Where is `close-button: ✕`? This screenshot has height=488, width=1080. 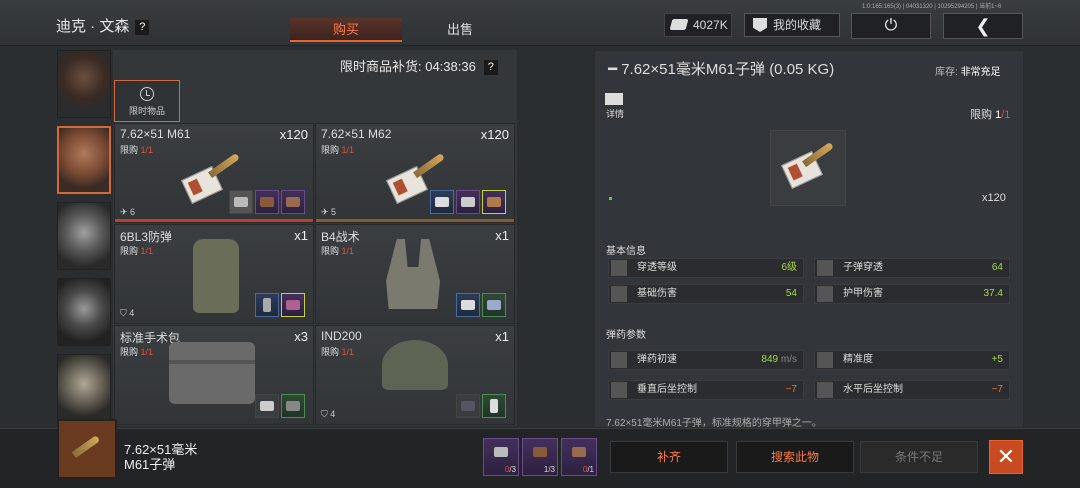
close-button: ✕ is located at coordinates (1006, 457).